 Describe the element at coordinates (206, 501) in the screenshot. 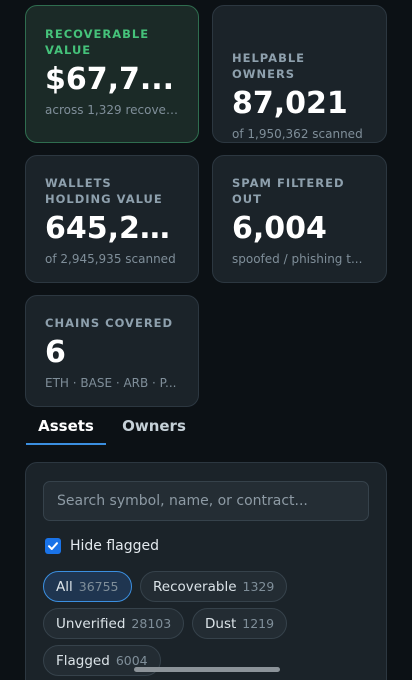

I see `search-input` at that location.